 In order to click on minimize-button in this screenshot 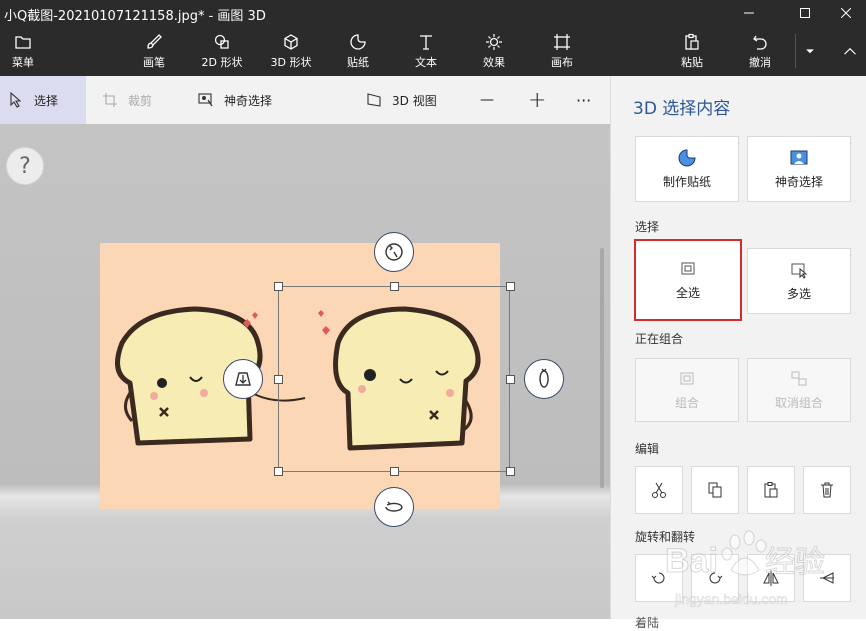, I will do `click(749, 13)`.